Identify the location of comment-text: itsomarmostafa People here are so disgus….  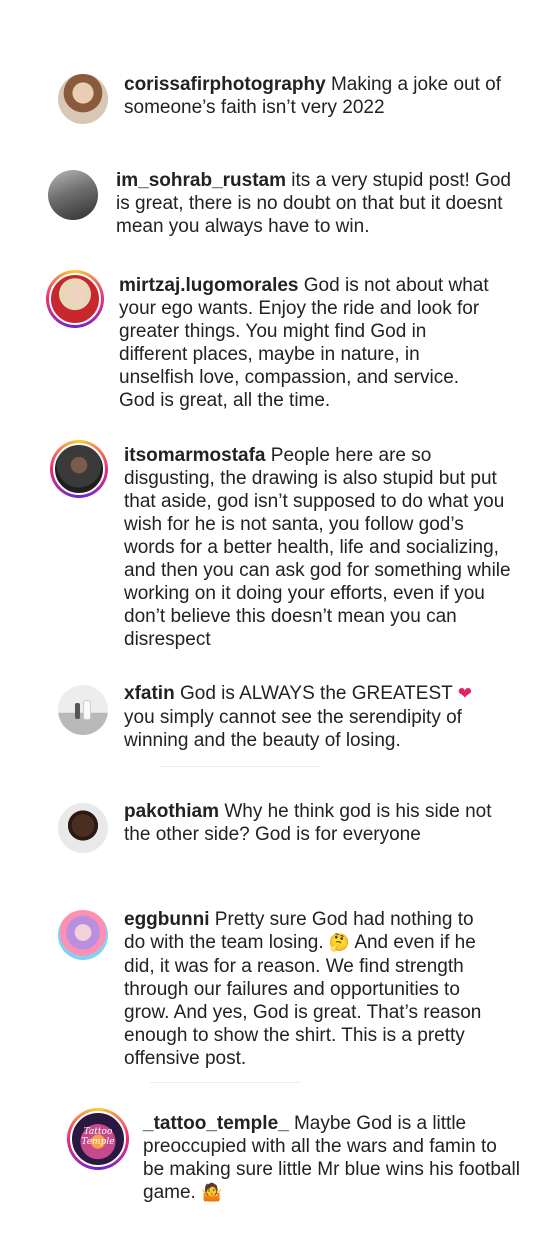
(319, 547).